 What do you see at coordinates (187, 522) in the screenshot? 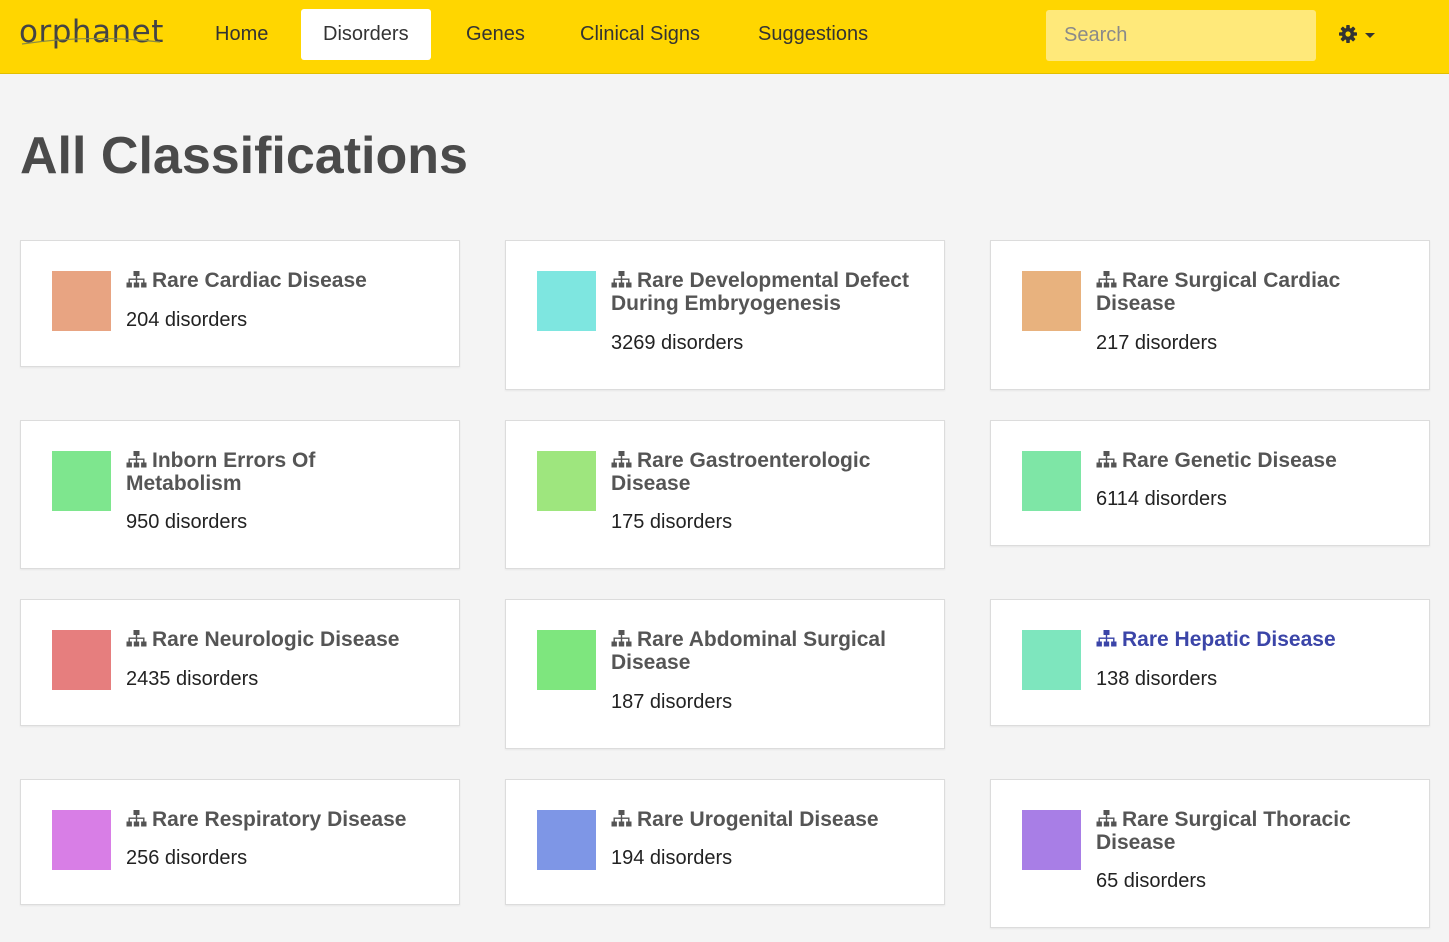
I see `disorder-count: 950 disorders` at bounding box center [187, 522].